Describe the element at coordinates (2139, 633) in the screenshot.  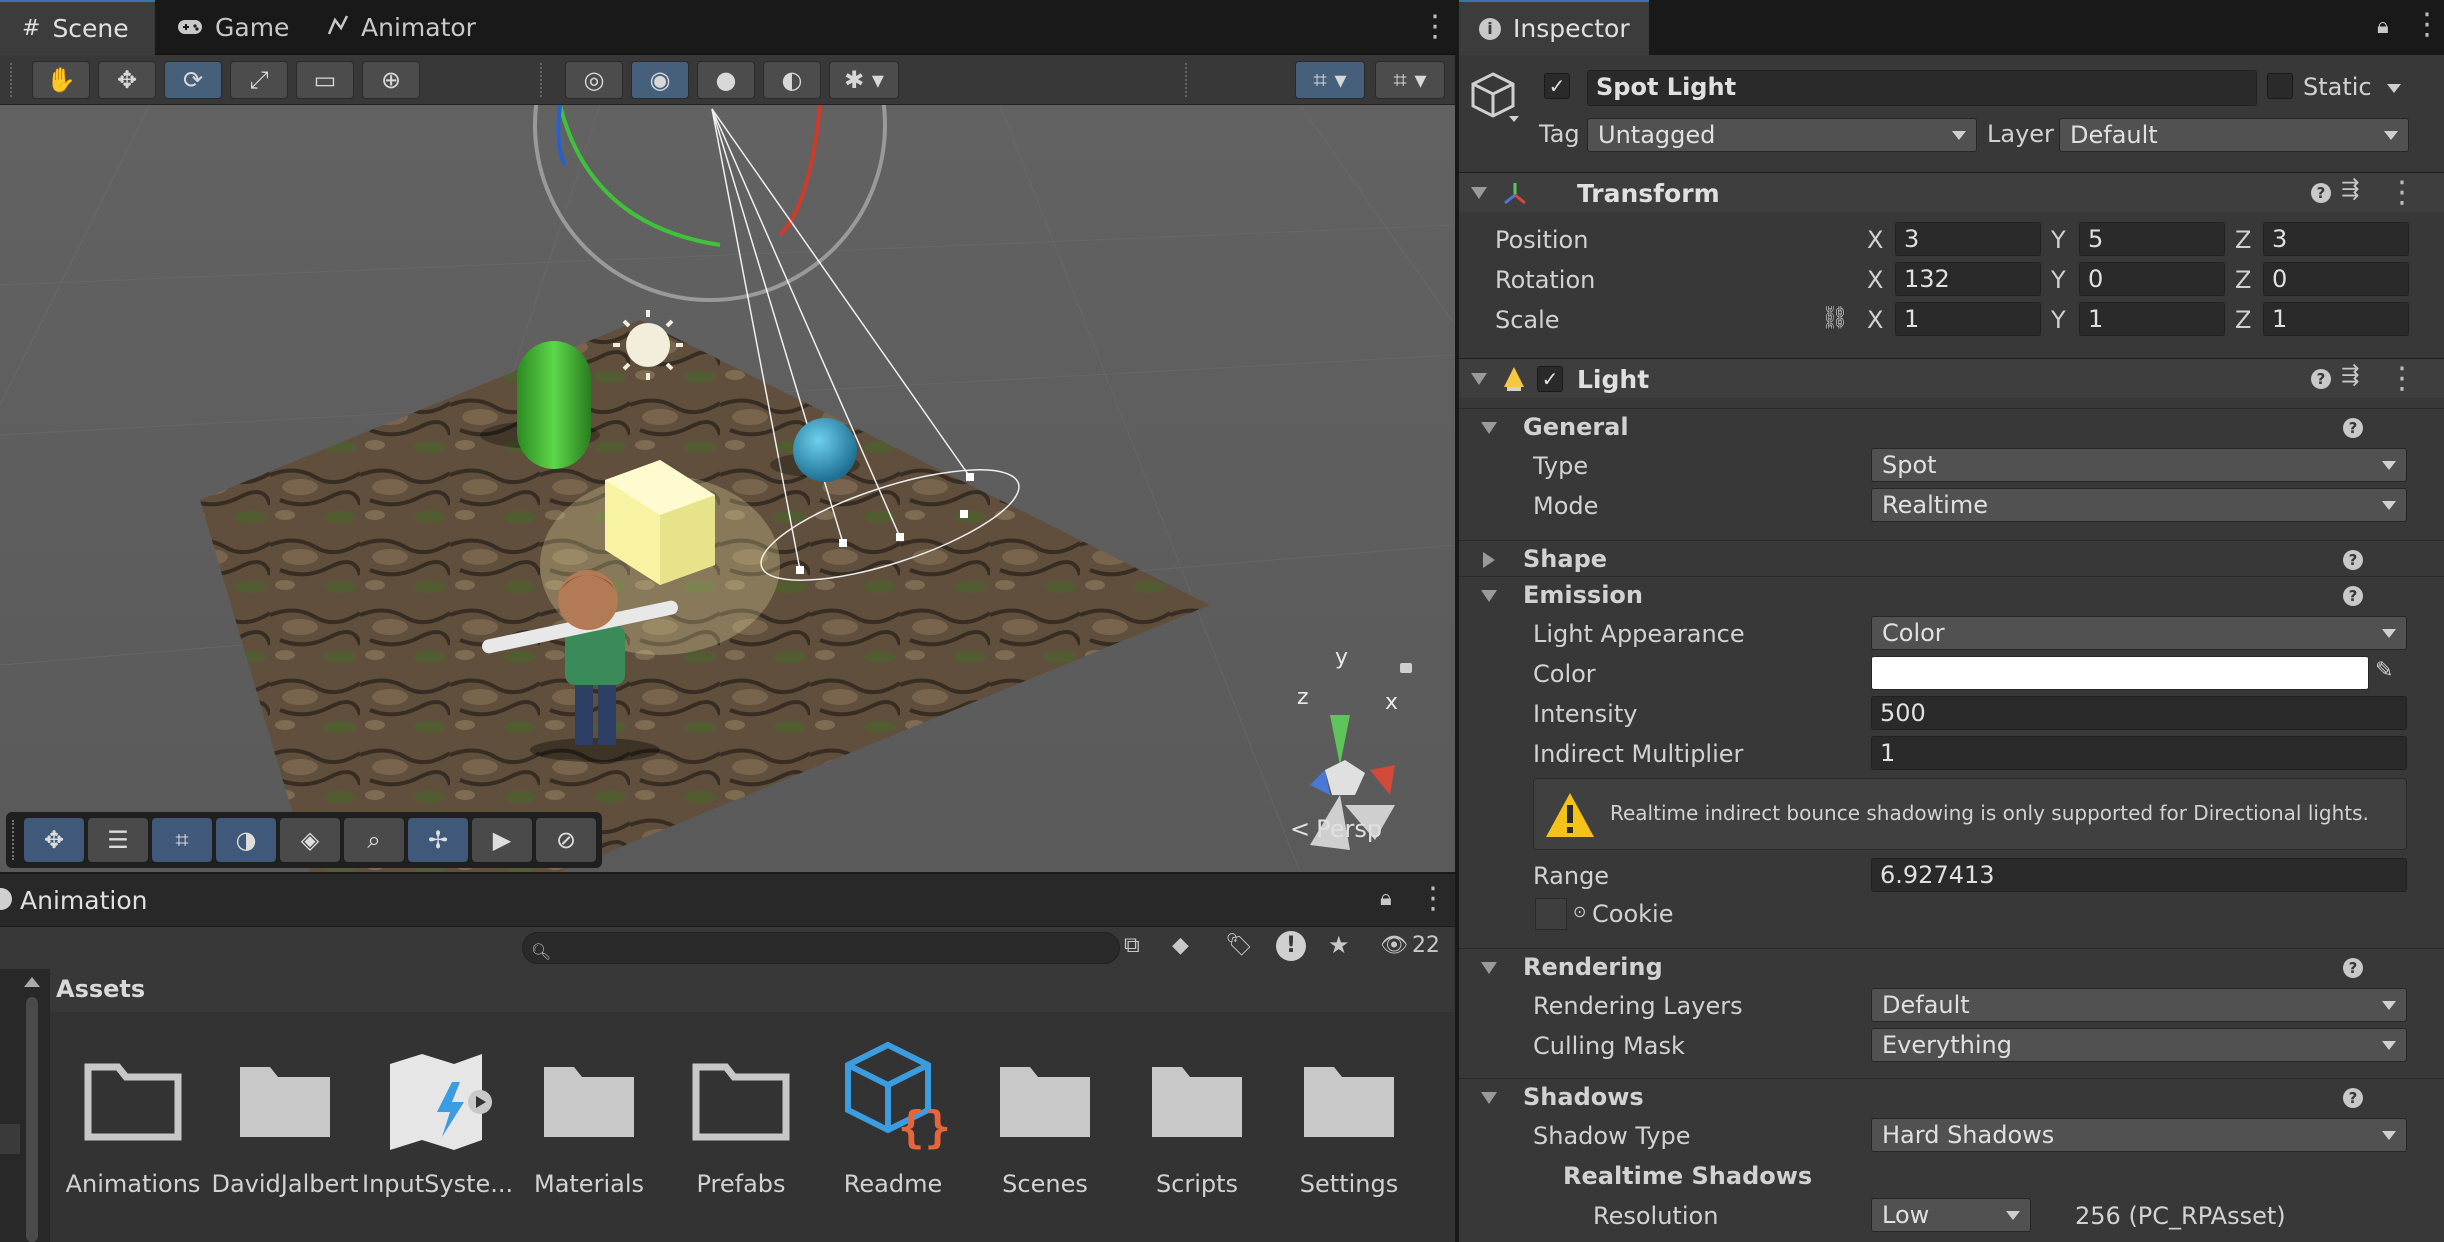
I see `light-appearance-dropdown: Color` at that location.